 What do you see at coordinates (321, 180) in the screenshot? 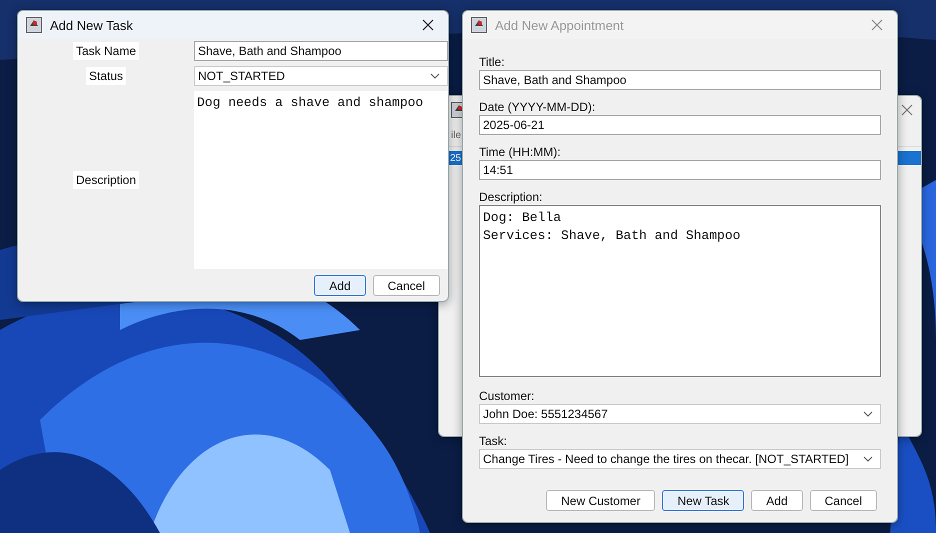
I see `text-area: Dog needs a shave and shampoo` at bounding box center [321, 180].